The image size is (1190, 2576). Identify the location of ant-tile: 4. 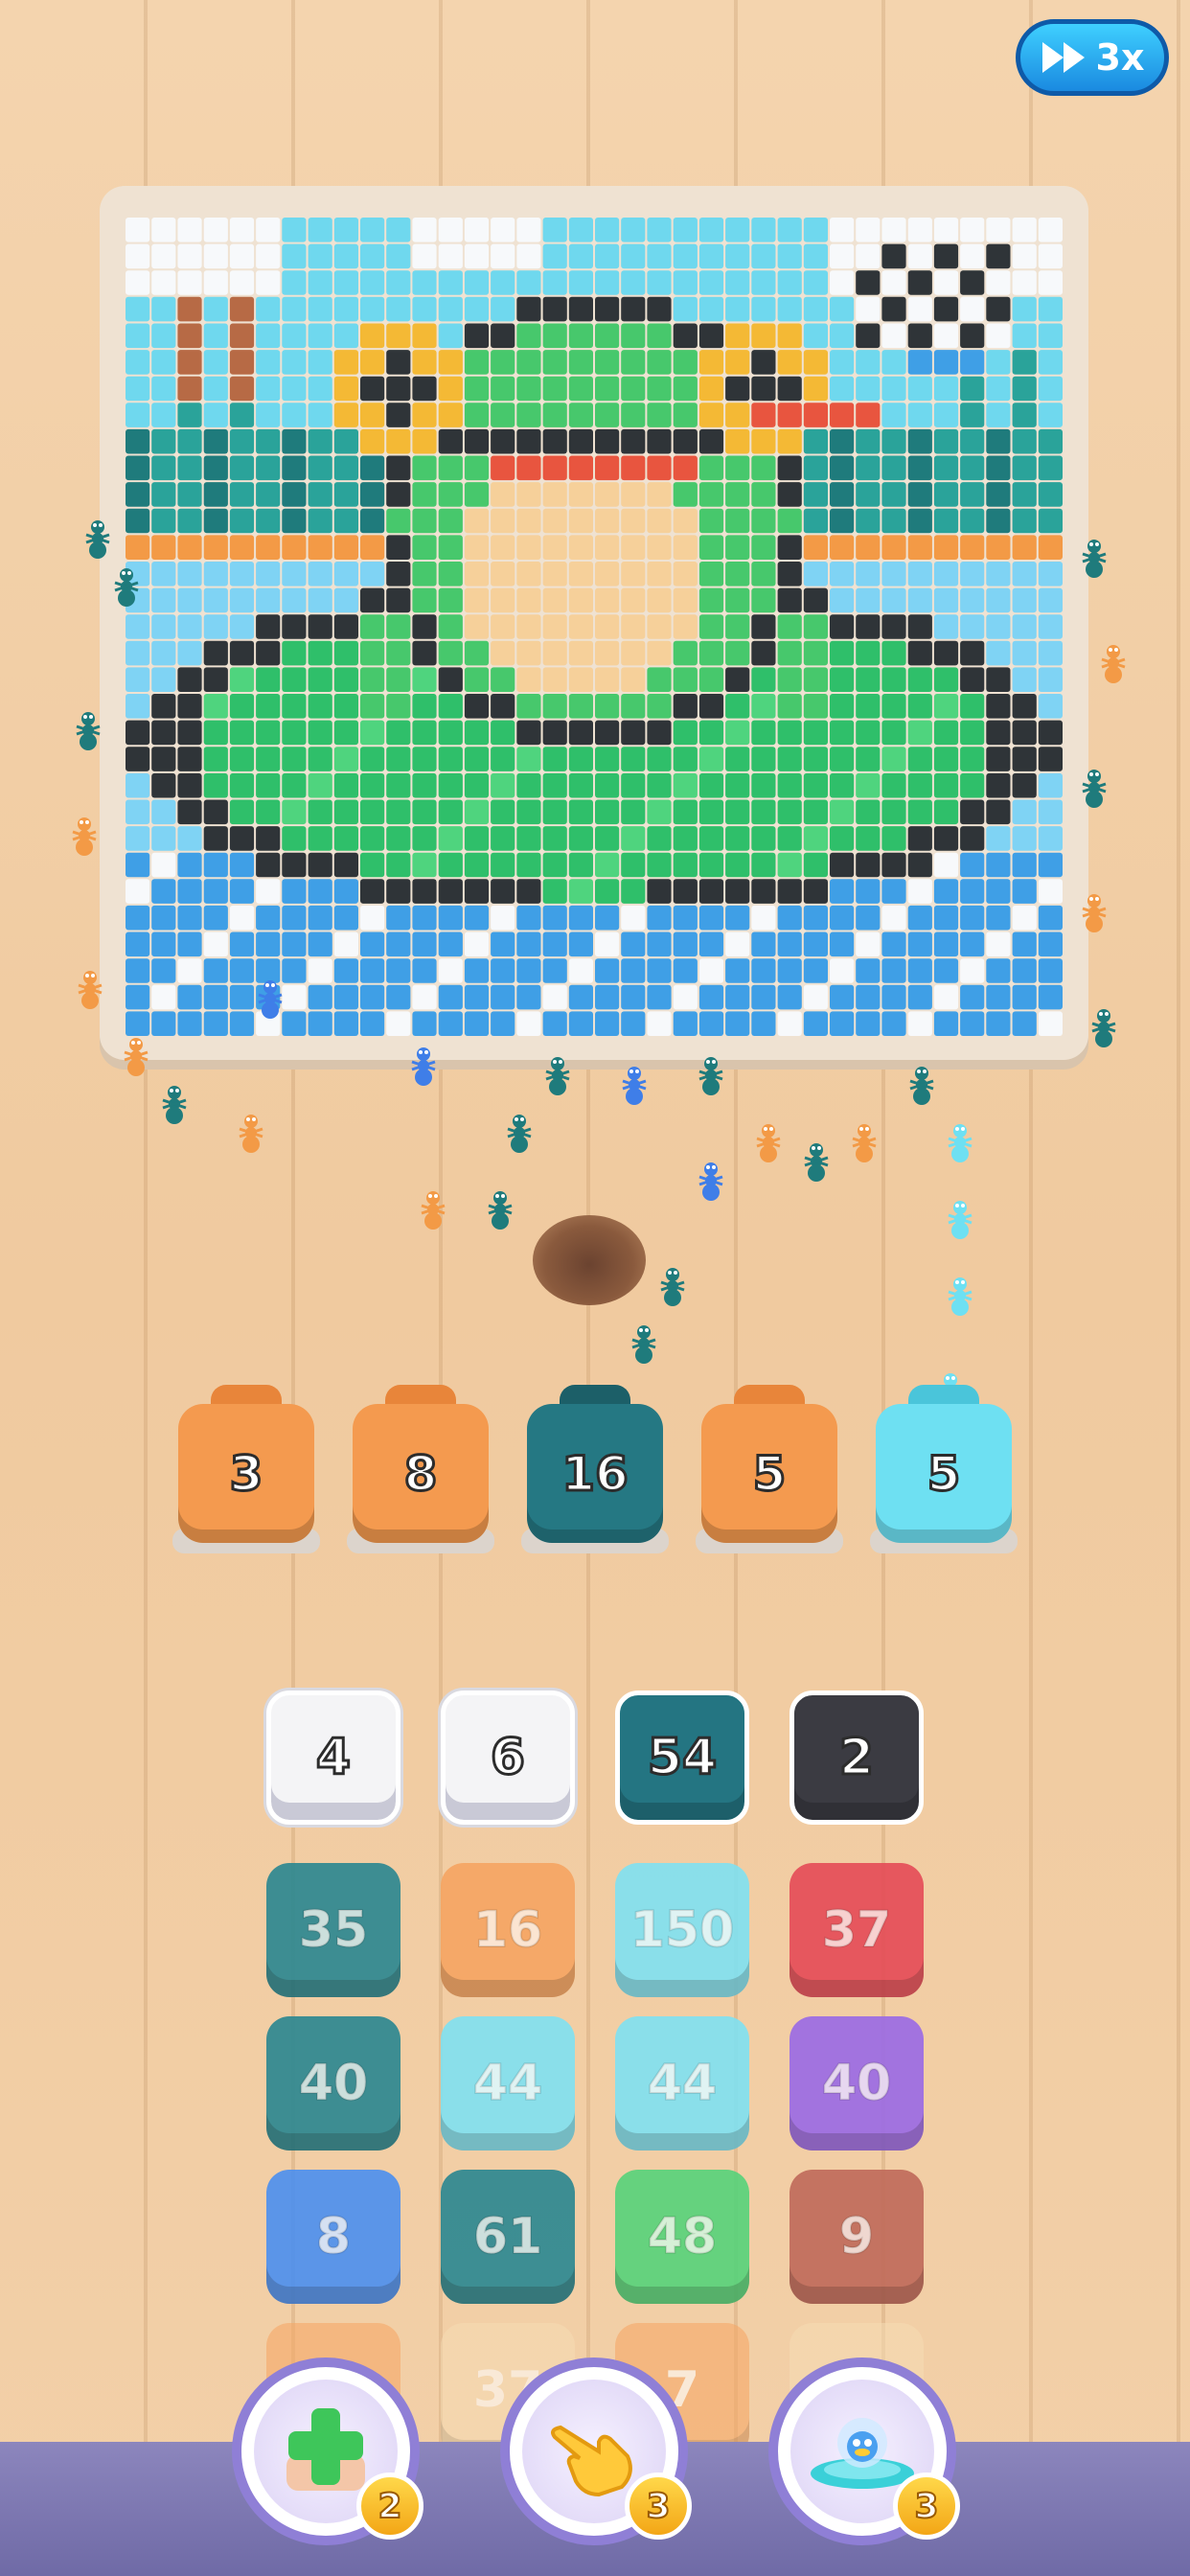
(333, 1757).